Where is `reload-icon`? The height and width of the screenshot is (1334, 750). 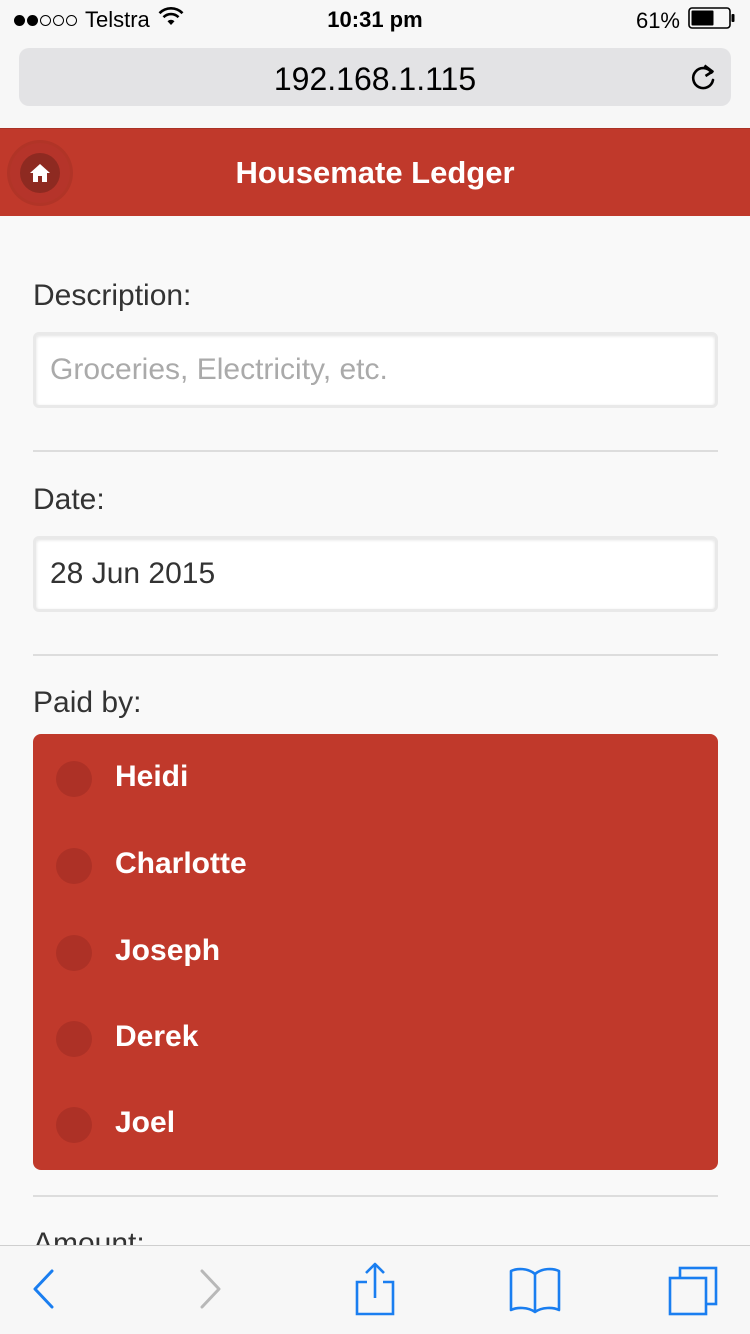 reload-icon is located at coordinates (703, 79).